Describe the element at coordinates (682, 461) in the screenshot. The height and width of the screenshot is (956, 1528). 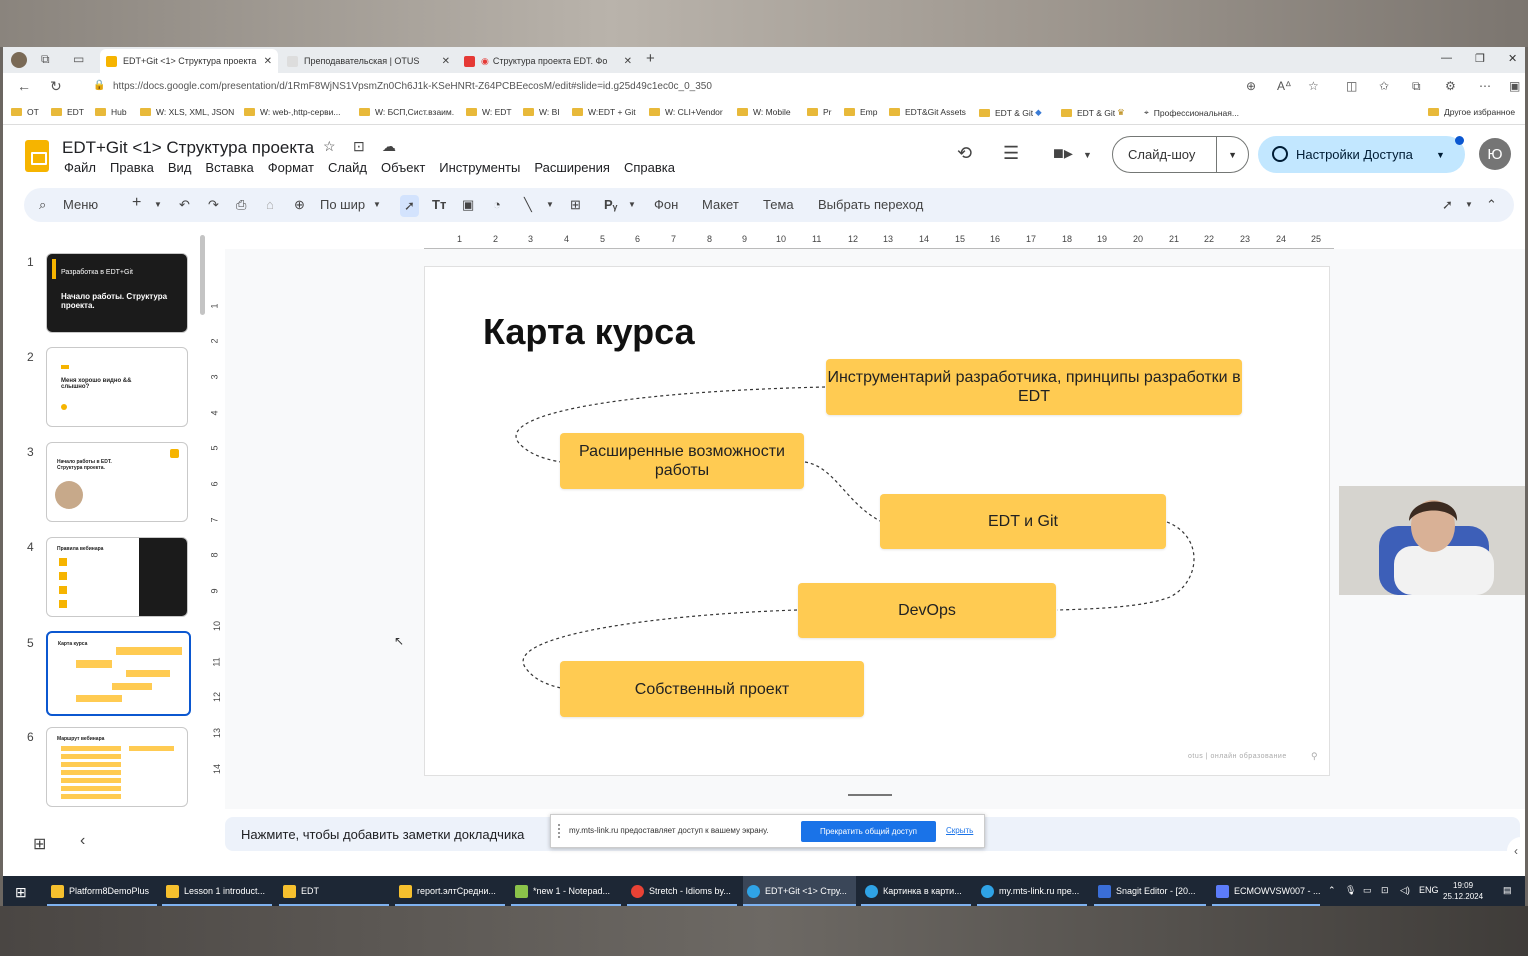
I see `node-advanced-features: Расширенные возможности работы` at that location.